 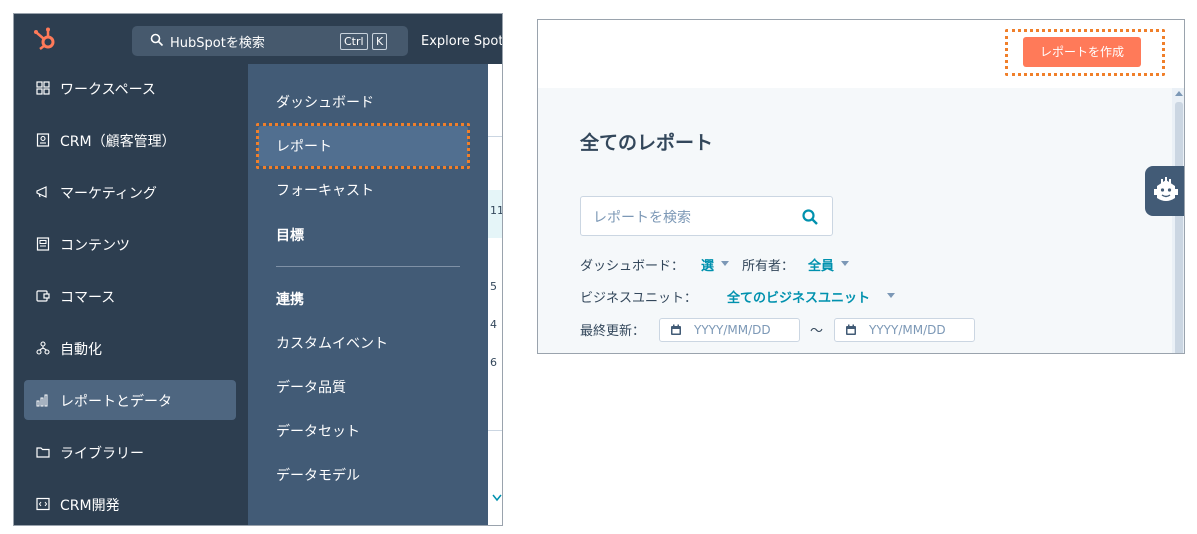 I want to click on peek-number: 4, so click(x=493, y=324).